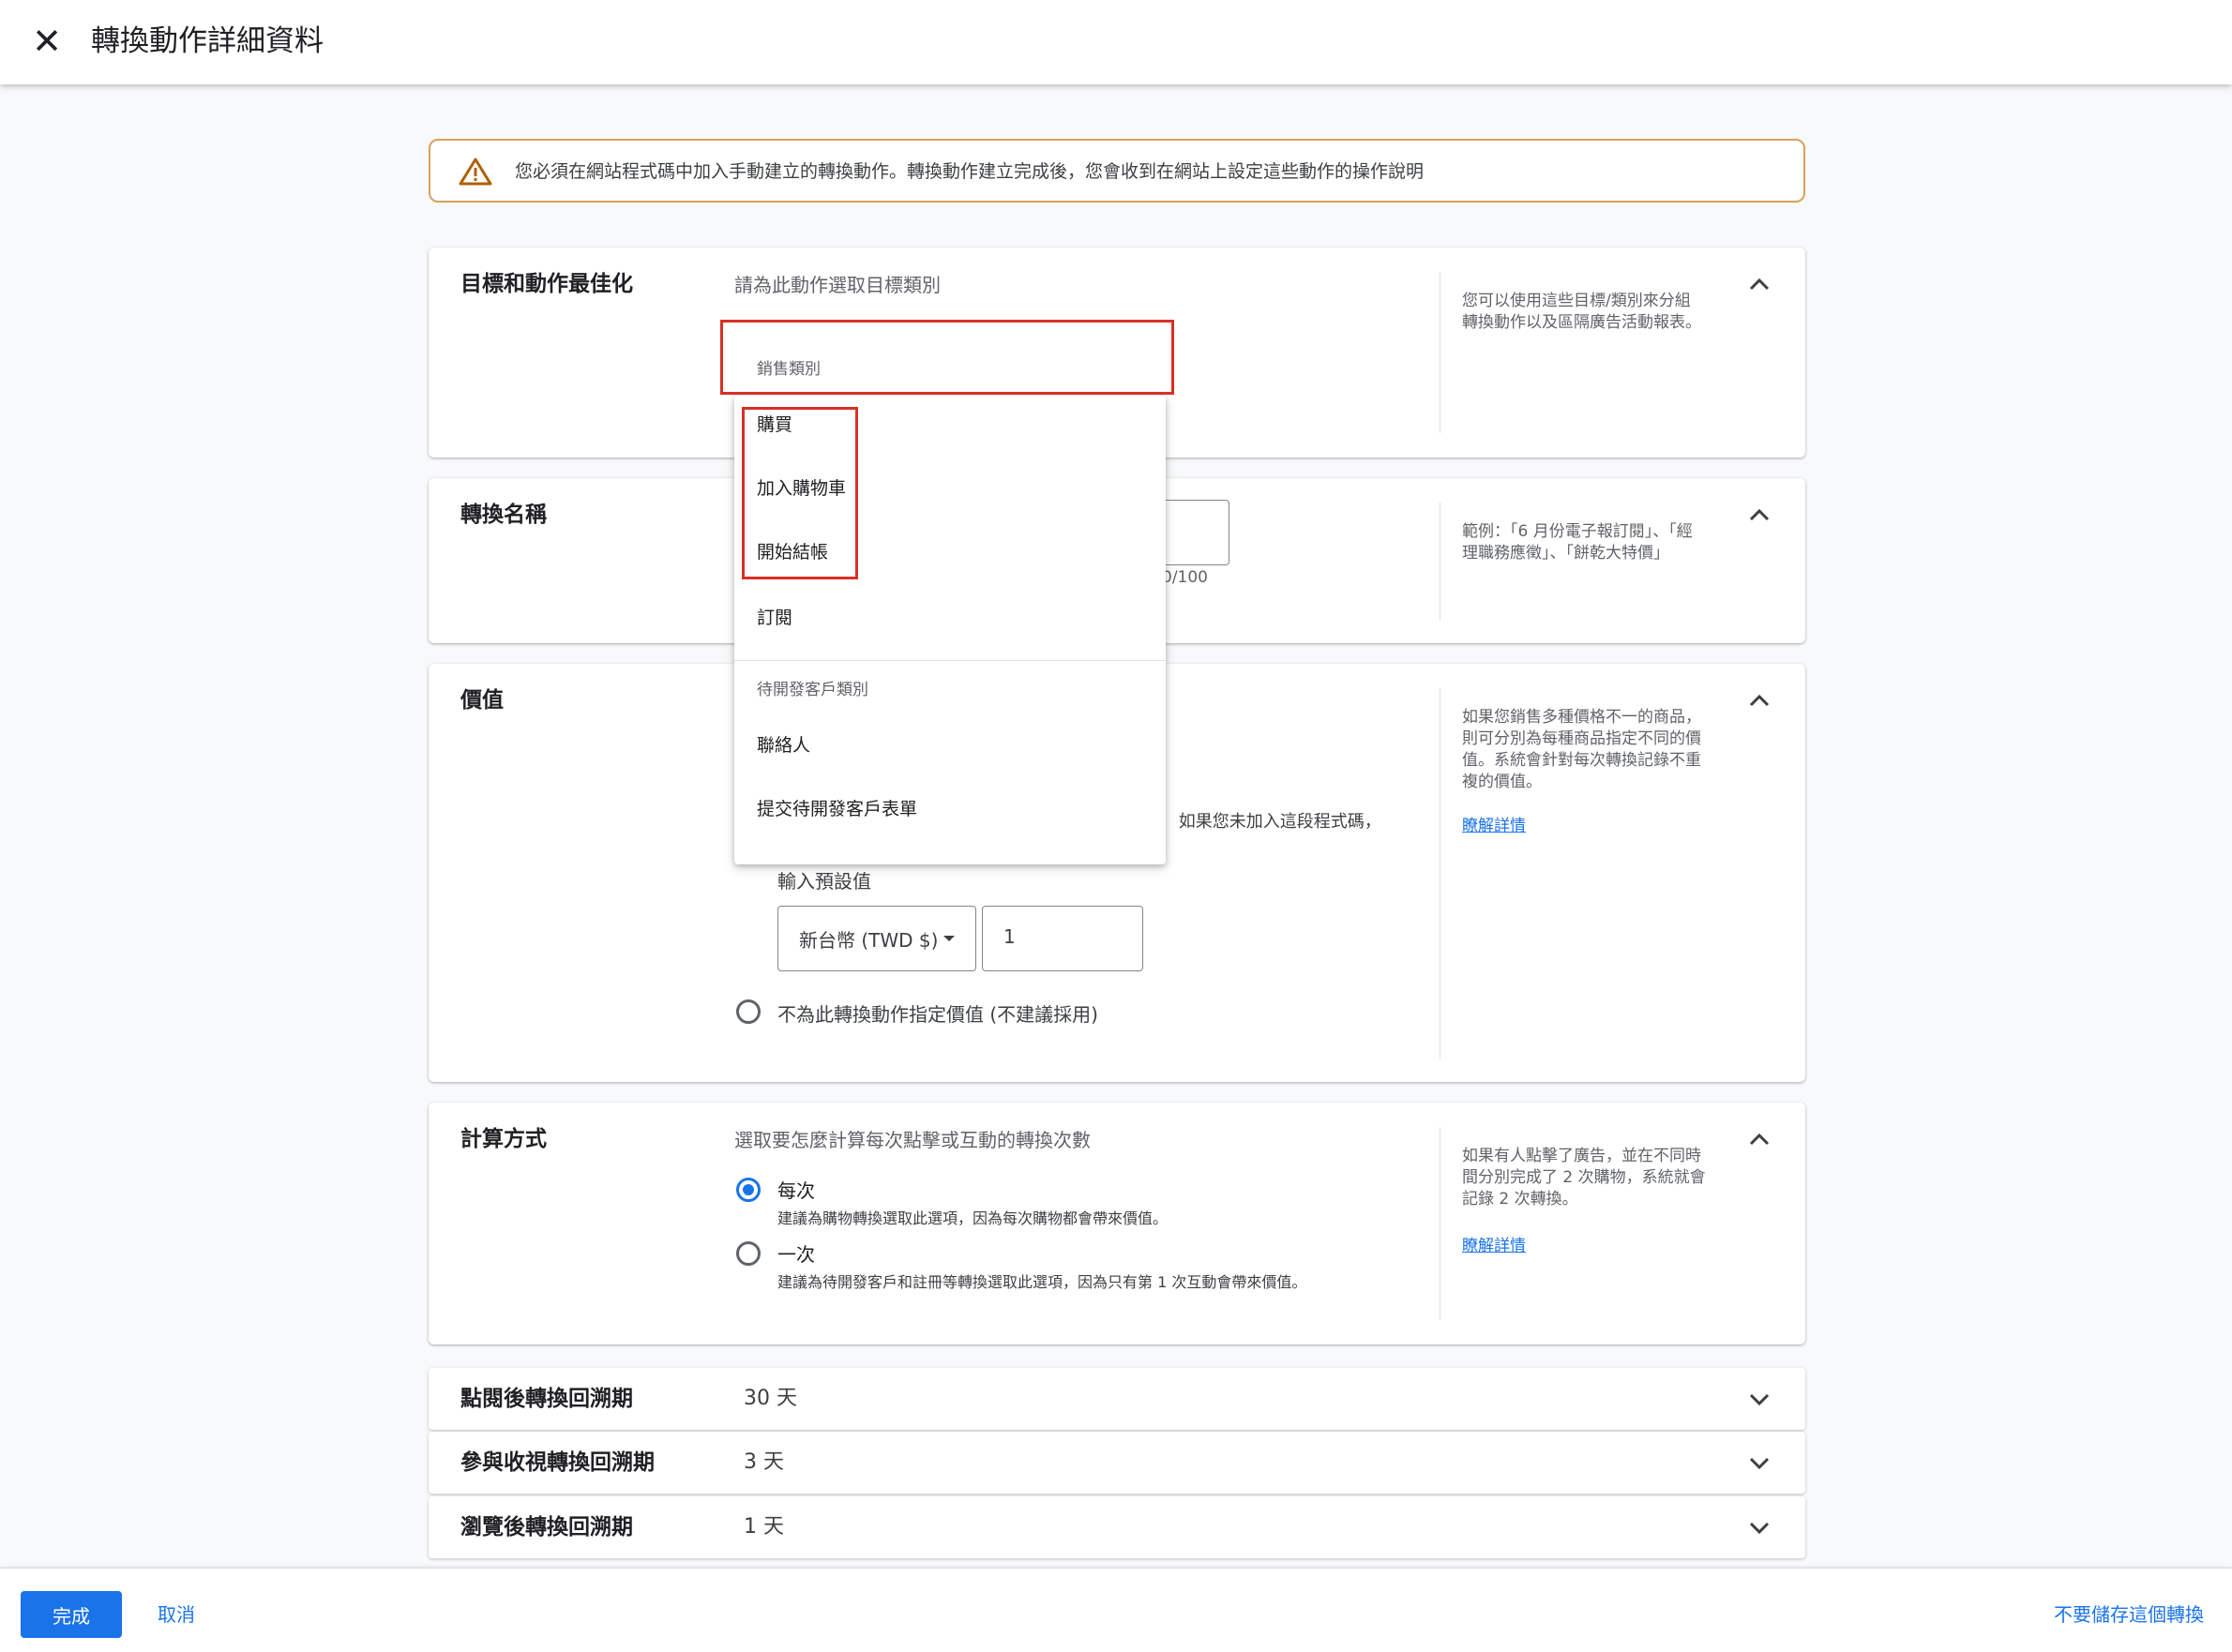 The image size is (2232, 1652). What do you see at coordinates (796, 1190) in the screenshot?
I see `every-label: 每次` at bounding box center [796, 1190].